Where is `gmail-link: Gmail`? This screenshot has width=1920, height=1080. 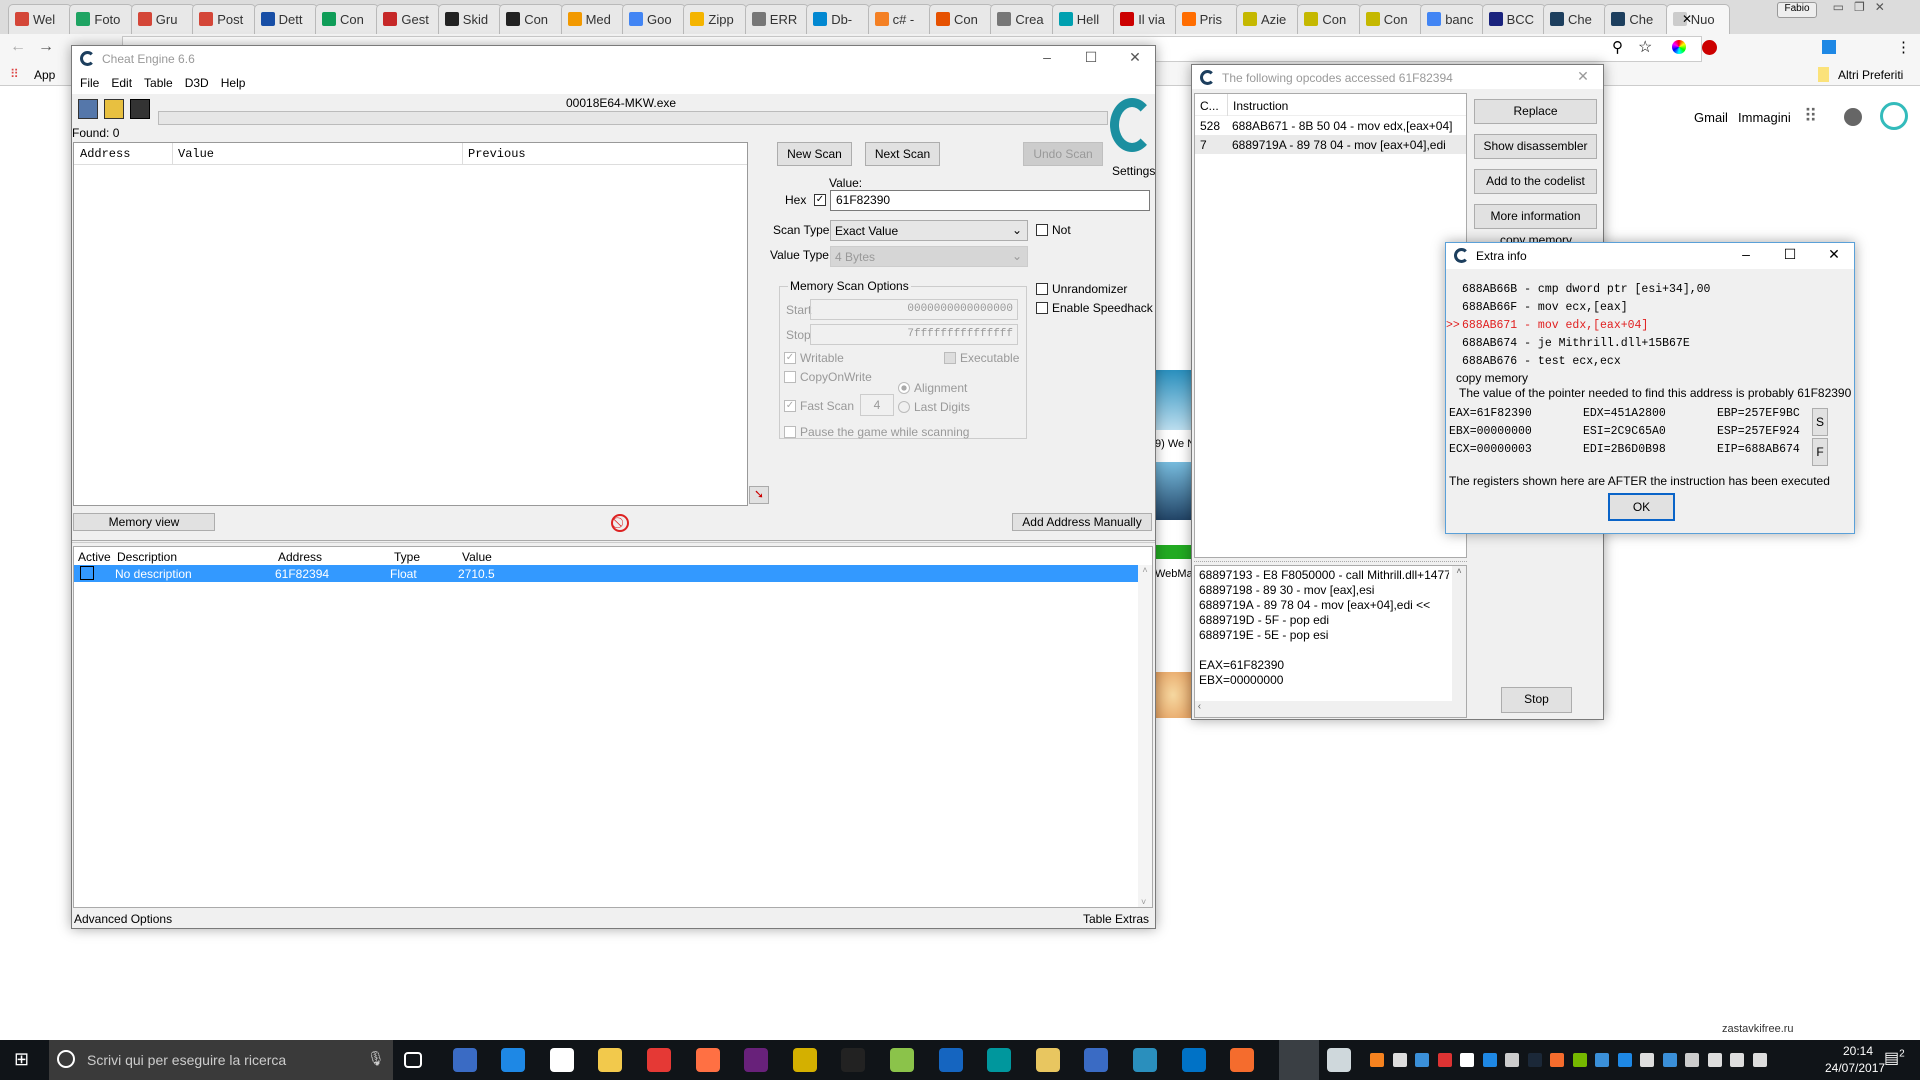 gmail-link: Gmail is located at coordinates (1711, 117).